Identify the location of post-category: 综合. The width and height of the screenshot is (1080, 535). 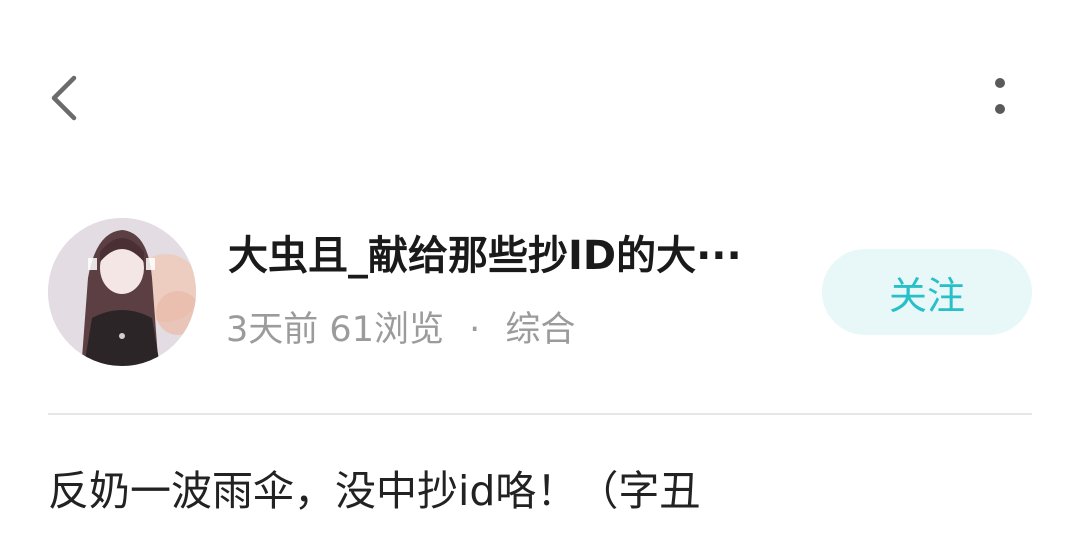
(540, 330).